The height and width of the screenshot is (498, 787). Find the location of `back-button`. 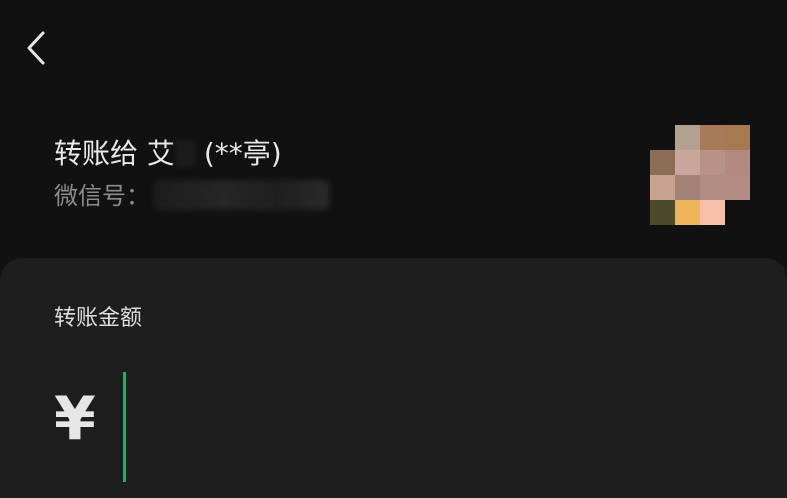

back-button is located at coordinates (36, 48).